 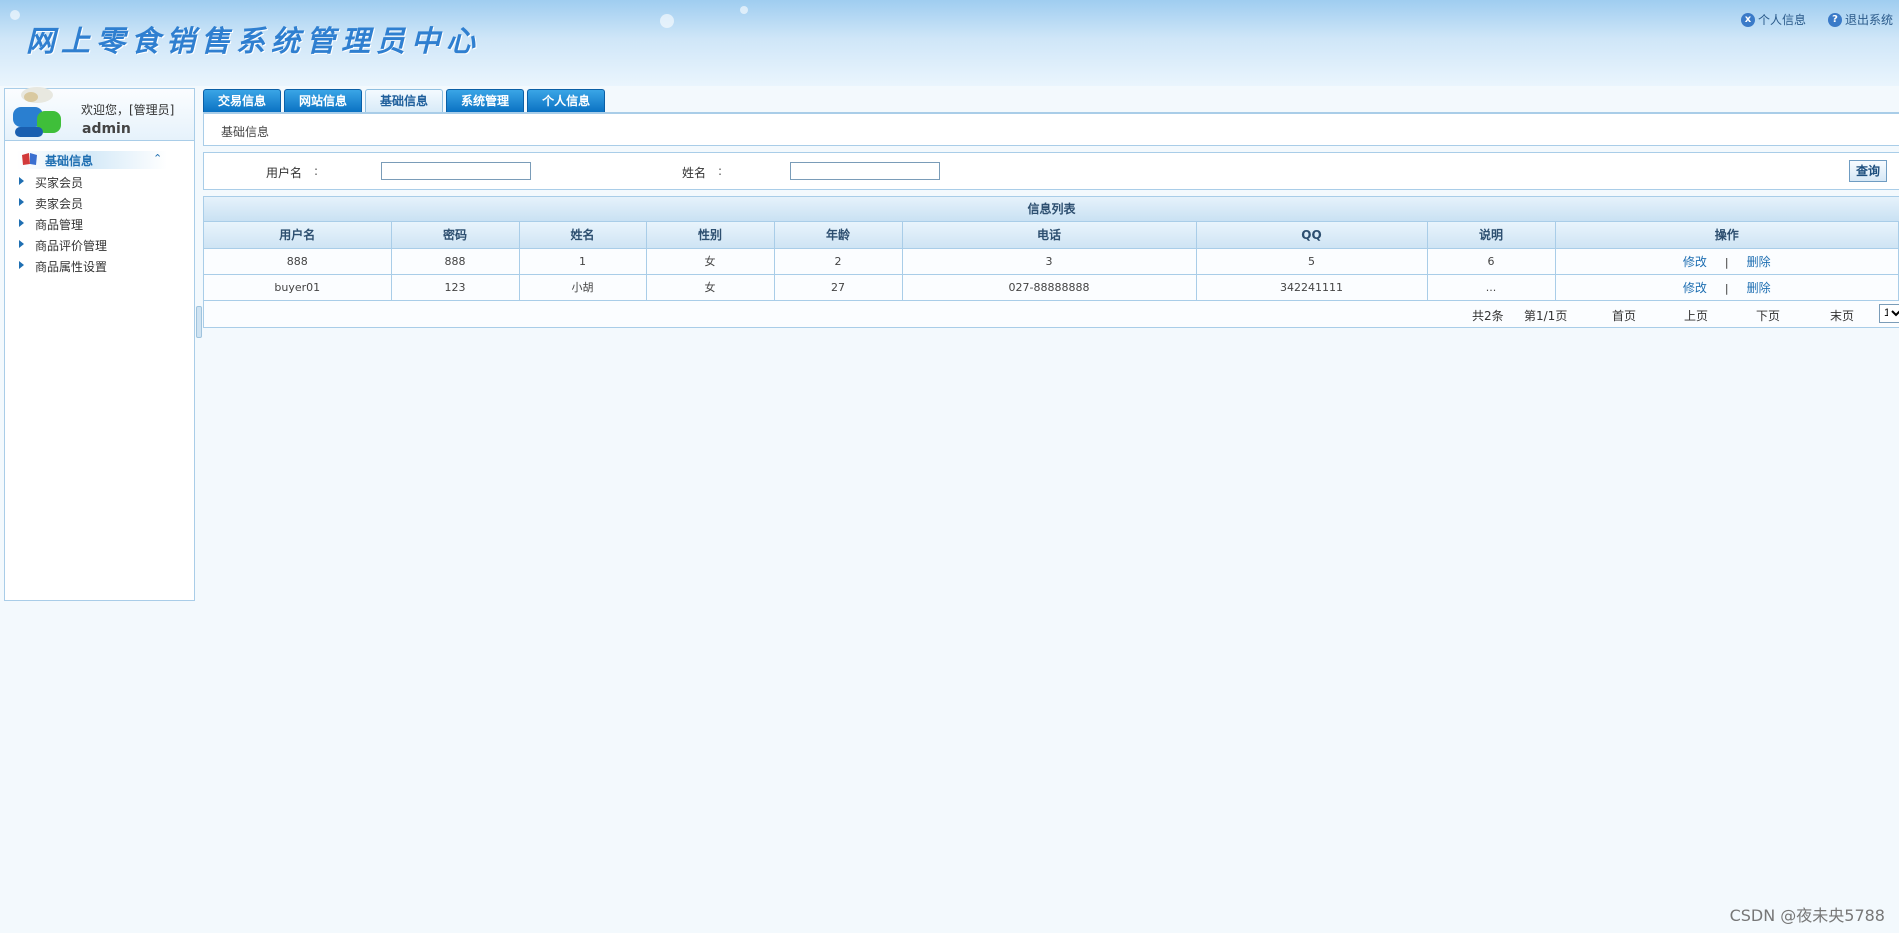 I want to click on query-button: 查询, so click(x=1868, y=171).